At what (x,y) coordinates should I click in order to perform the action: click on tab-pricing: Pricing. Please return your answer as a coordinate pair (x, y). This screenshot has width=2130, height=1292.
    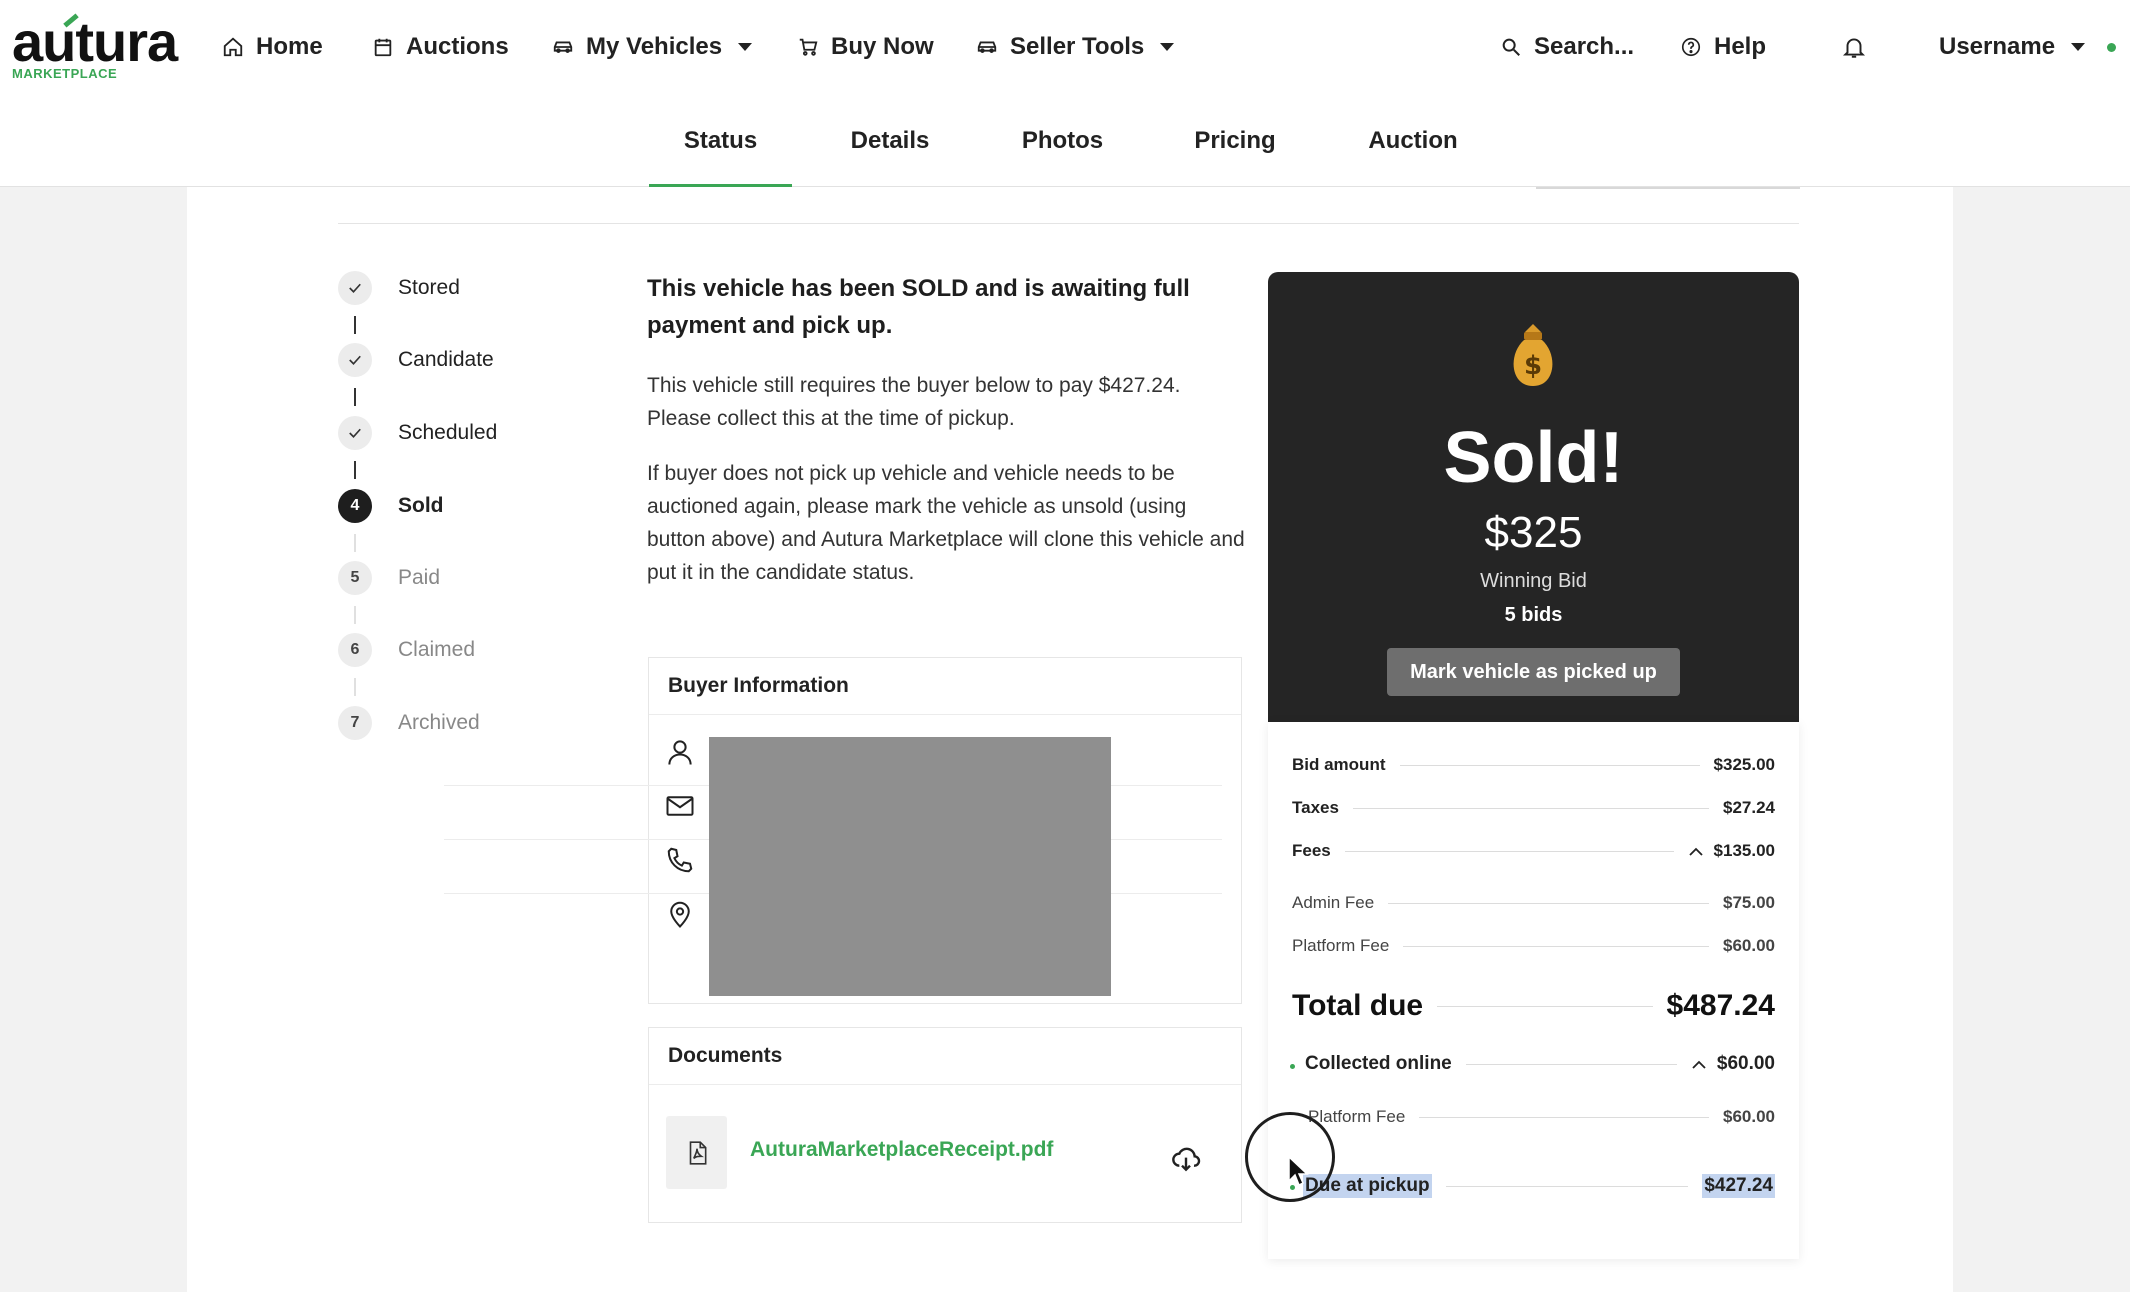
    Looking at the image, I should click on (1235, 140).